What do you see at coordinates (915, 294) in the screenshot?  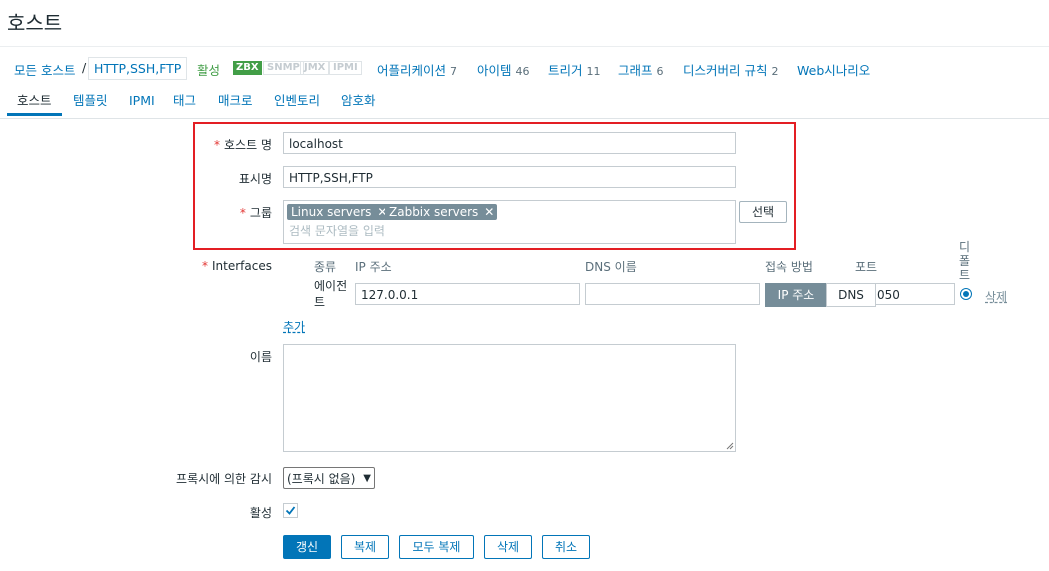 I see `interface-port-input: 050` at bounding box center [915, 294].